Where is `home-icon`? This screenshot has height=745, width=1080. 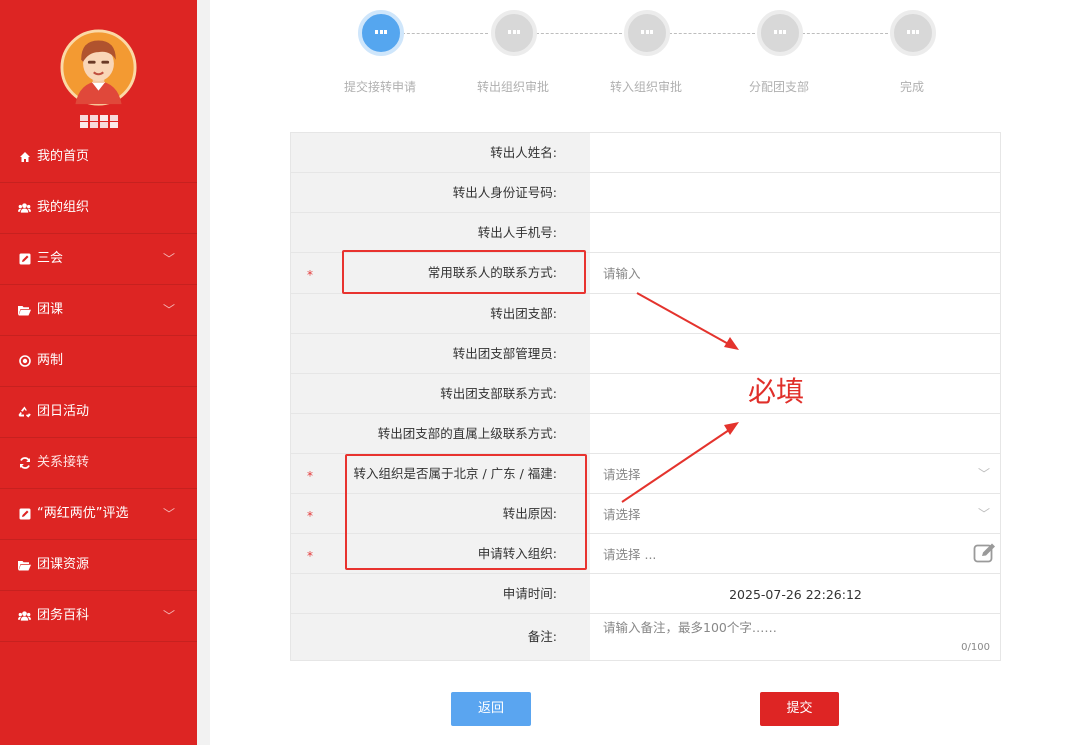 home-icon is located at coordinates (24, 157).